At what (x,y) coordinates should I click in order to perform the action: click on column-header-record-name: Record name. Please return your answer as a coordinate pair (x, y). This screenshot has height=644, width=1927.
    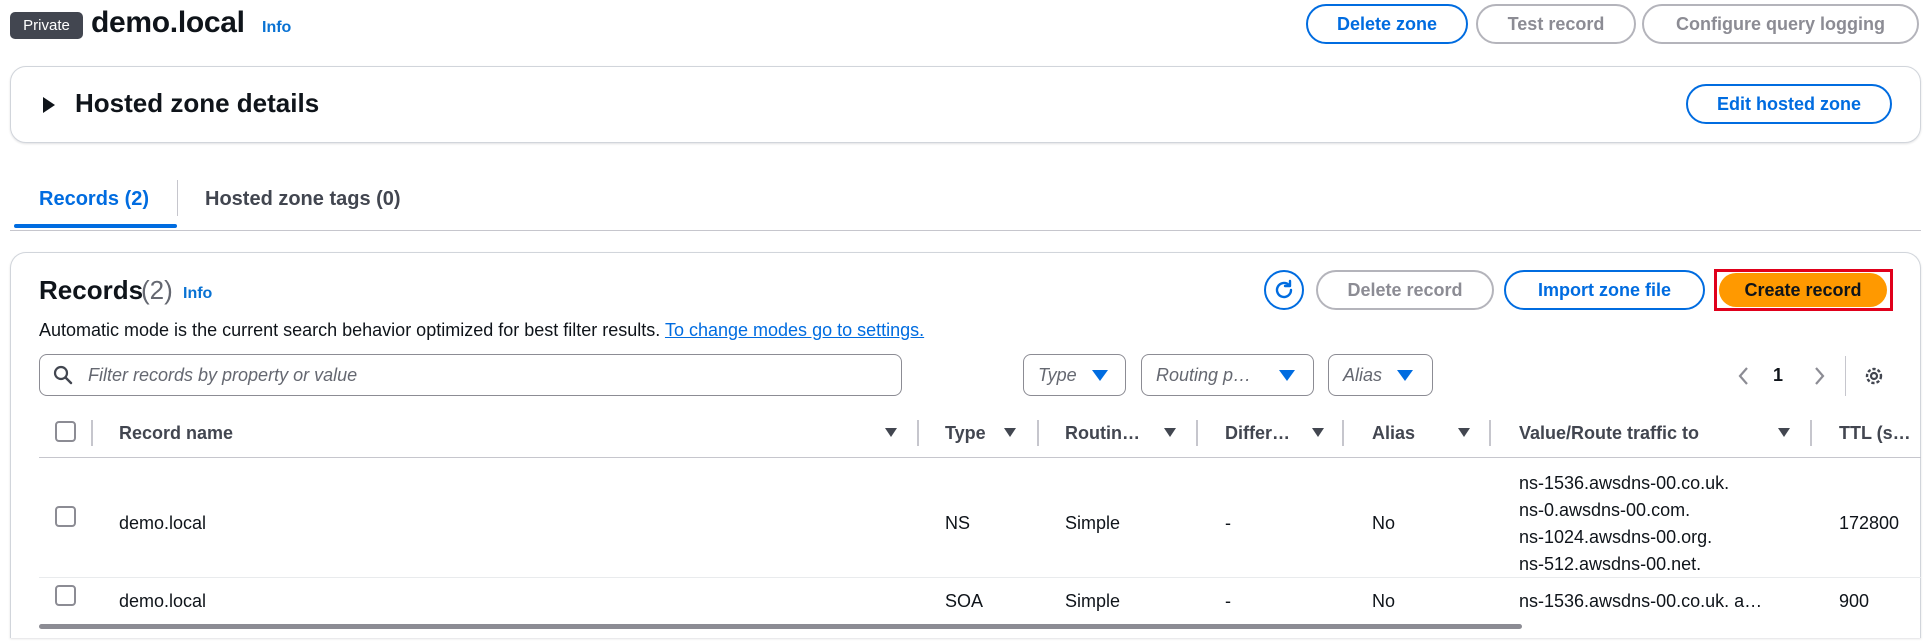
    Looking at the image, I should click on (176, 433).